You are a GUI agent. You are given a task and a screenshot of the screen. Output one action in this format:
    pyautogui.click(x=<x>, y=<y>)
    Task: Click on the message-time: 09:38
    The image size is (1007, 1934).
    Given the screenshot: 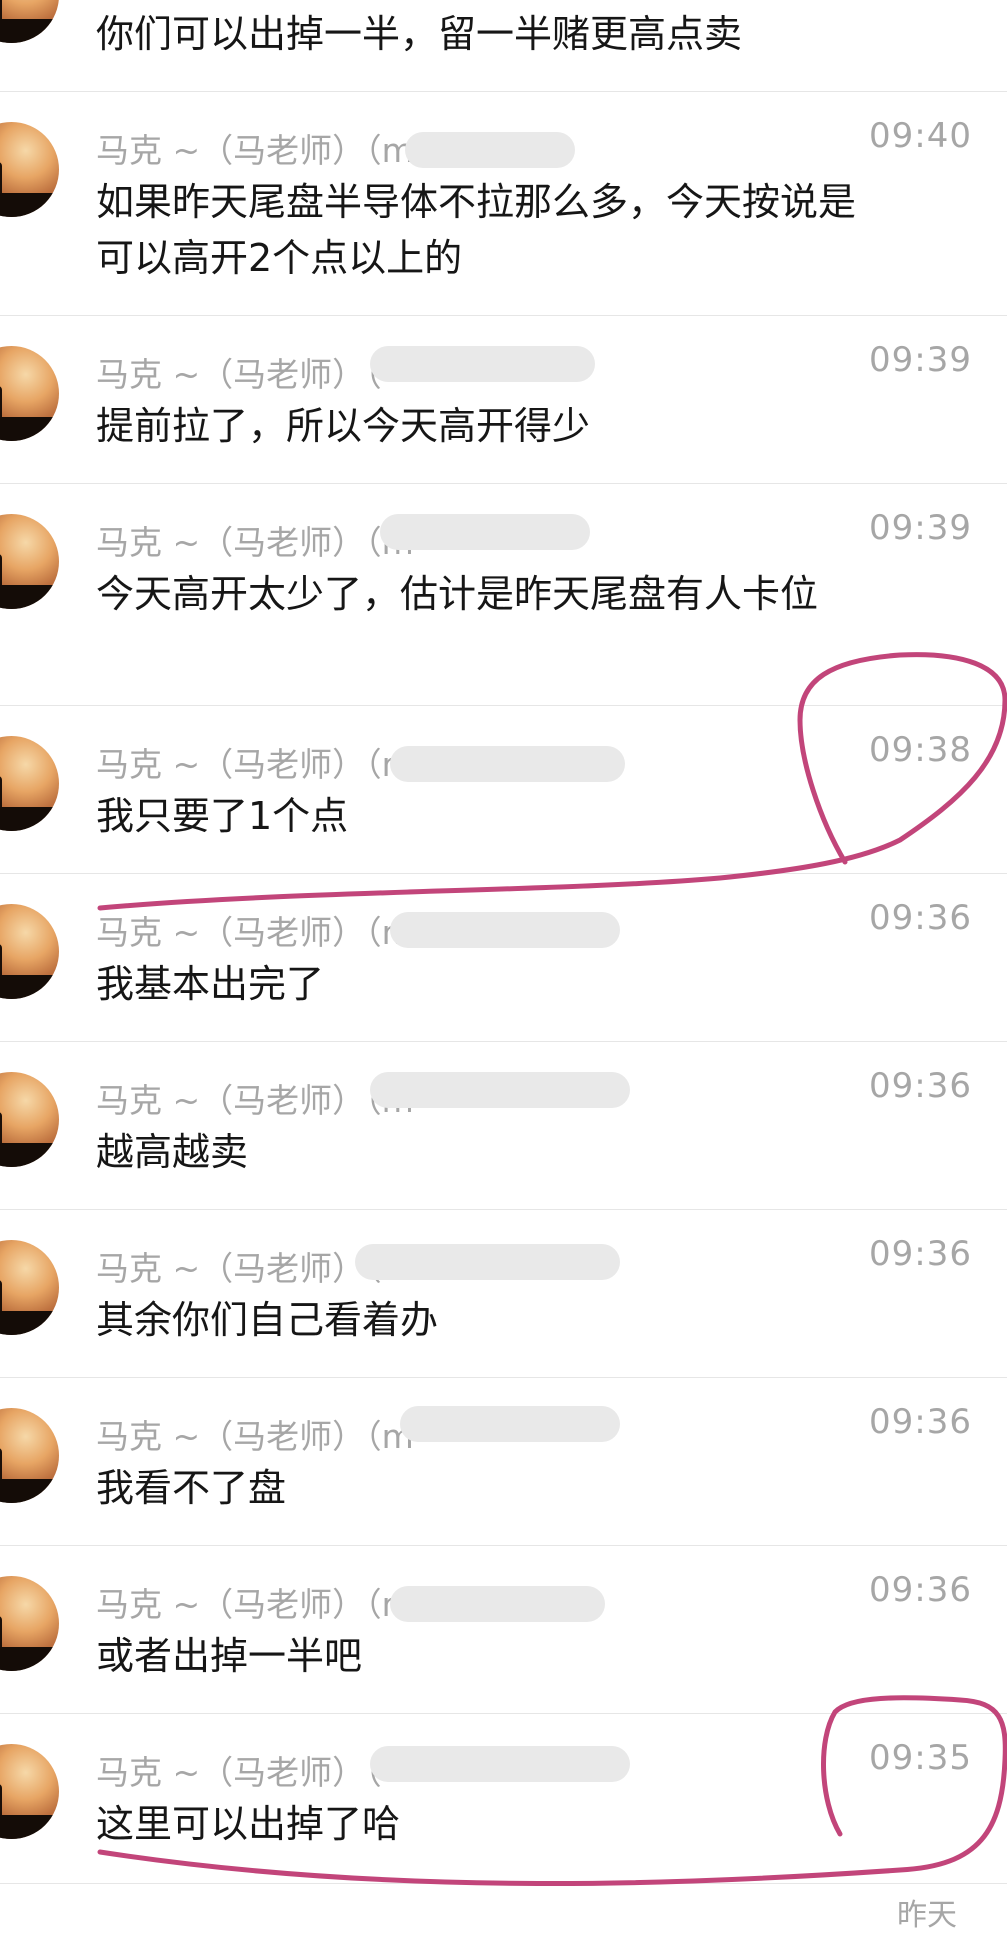 What is the action you would take?
    pyautogui.click(x=920, y=750)
    